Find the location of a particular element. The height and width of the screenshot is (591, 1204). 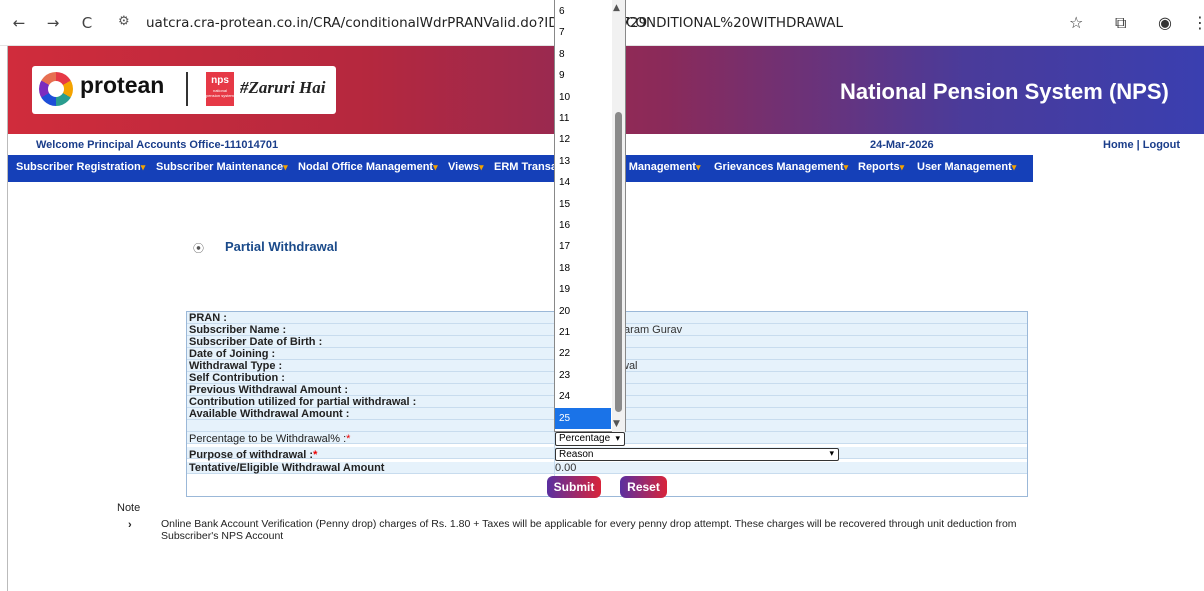

current-date: 24-Mar-2026 is located at coordinates (902, 145).